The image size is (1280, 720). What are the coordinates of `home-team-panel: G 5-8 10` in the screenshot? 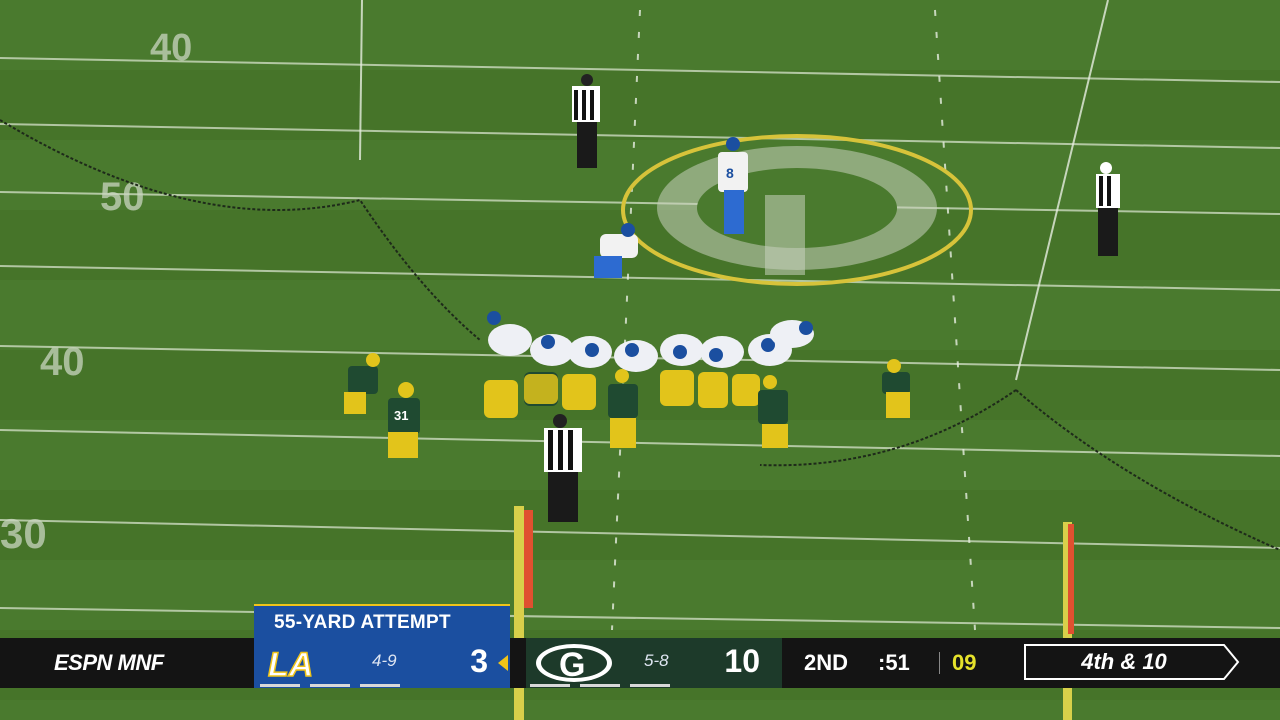 It's located at (654, 663).